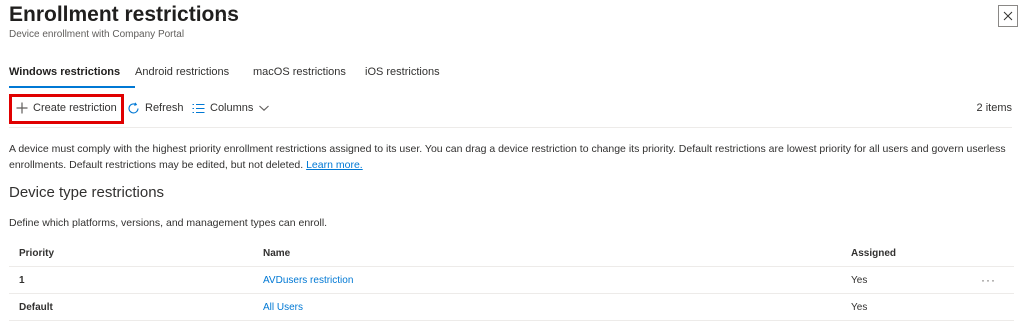  I want to click on chevron-down-icon, so click(264, 108).